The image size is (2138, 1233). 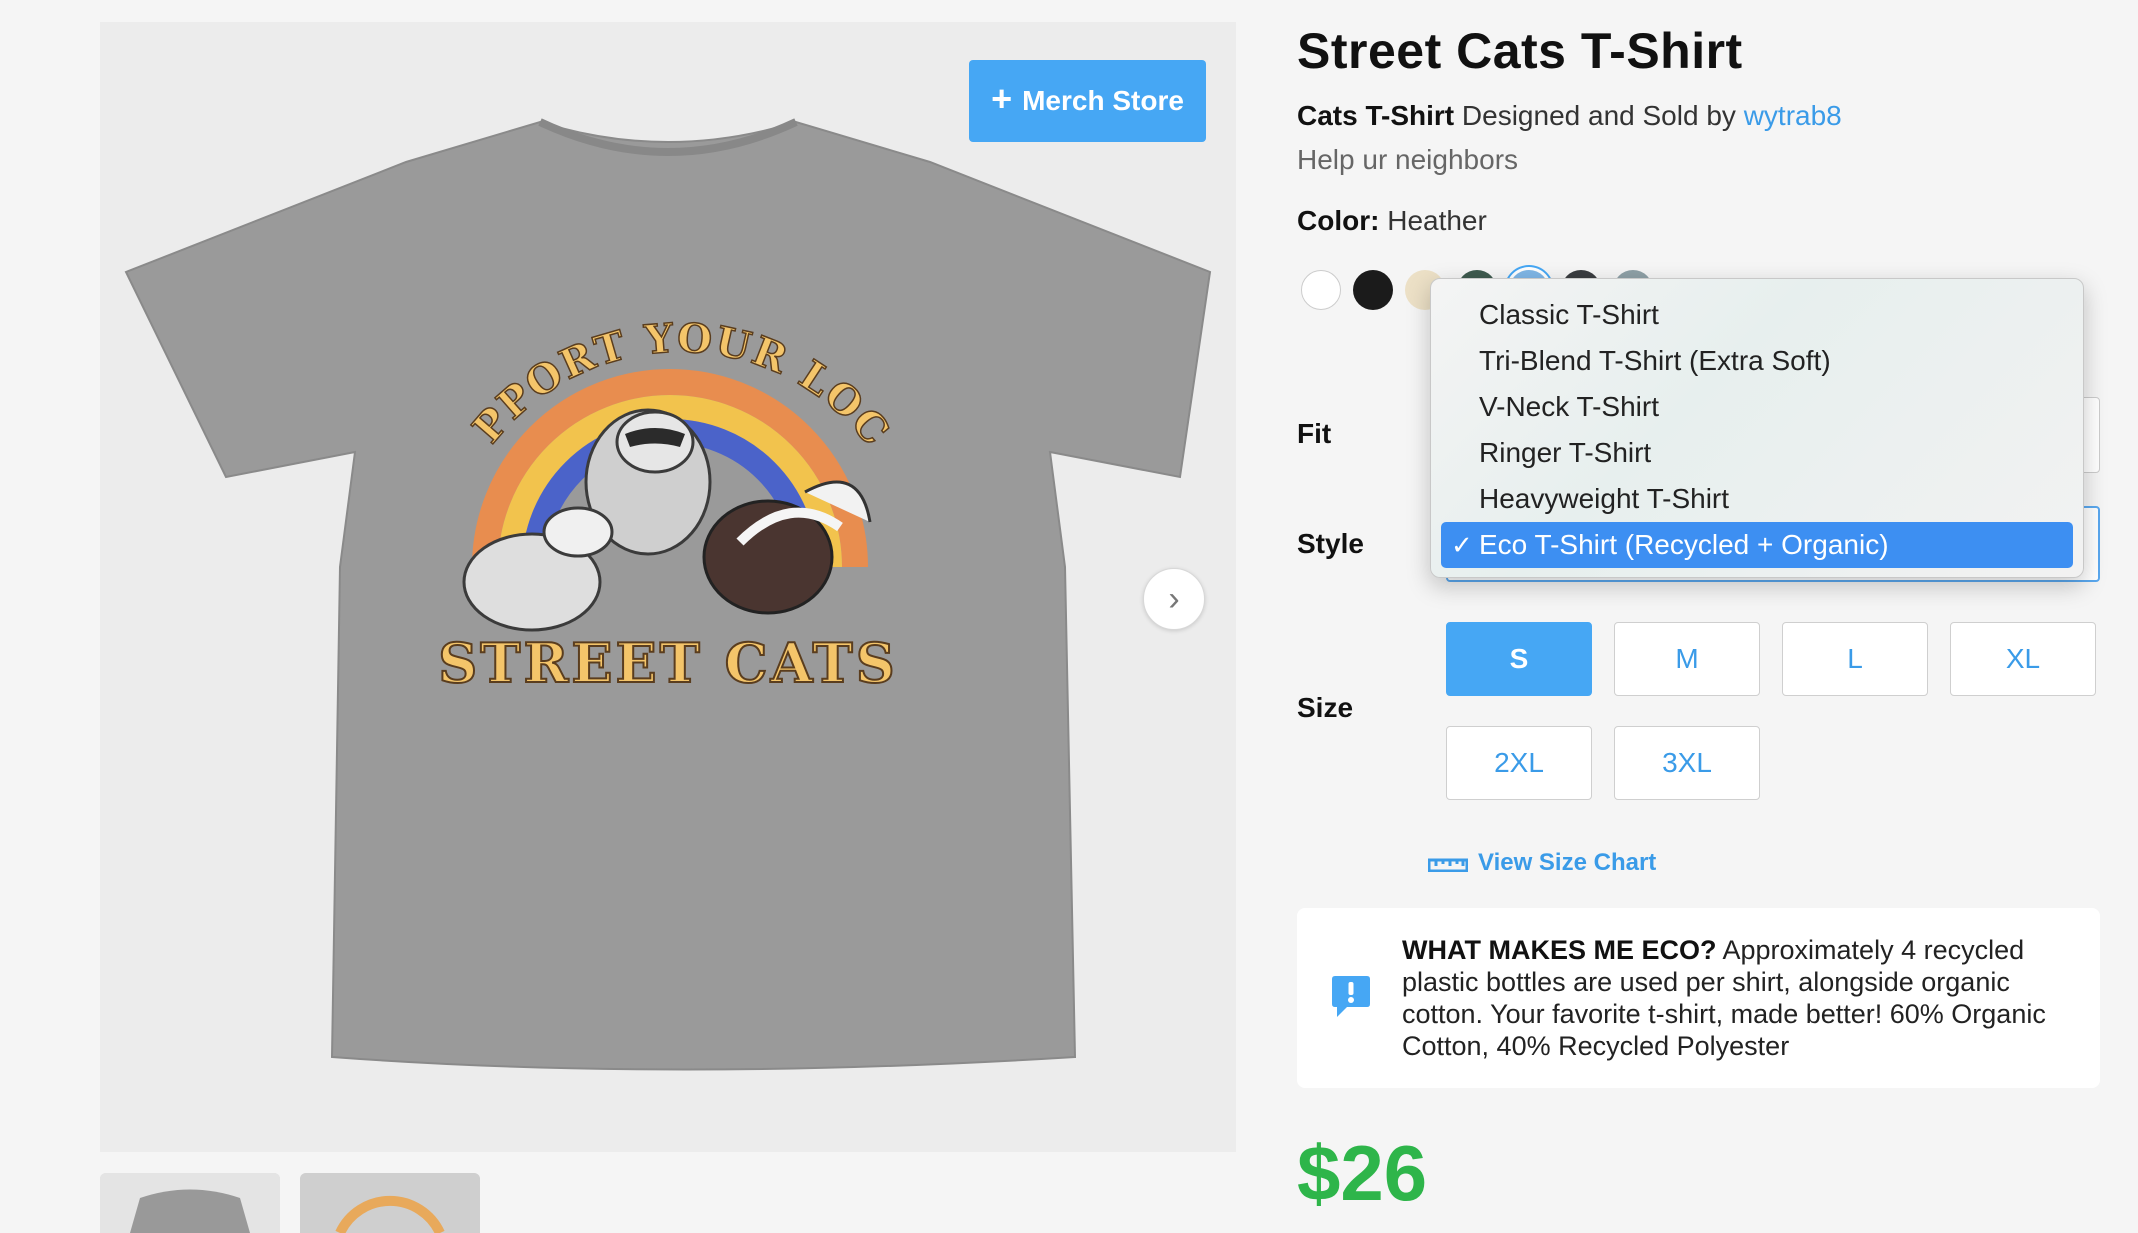 What do you see at coordinates (1559, 950) in the screenshot?
I see `eco-heading: WHAT MAKES ME ECO?` at bounding box center [1559, 950].